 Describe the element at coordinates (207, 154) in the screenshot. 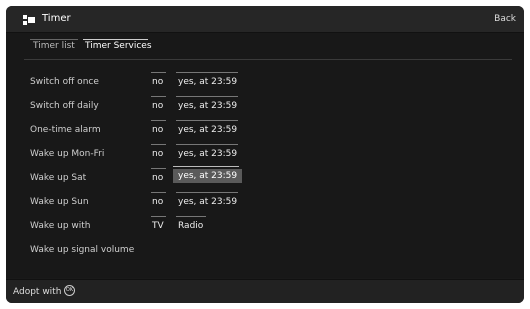

I see `row-wake-up-mon-fri-yes-option: yes, at 23:59` at that location.